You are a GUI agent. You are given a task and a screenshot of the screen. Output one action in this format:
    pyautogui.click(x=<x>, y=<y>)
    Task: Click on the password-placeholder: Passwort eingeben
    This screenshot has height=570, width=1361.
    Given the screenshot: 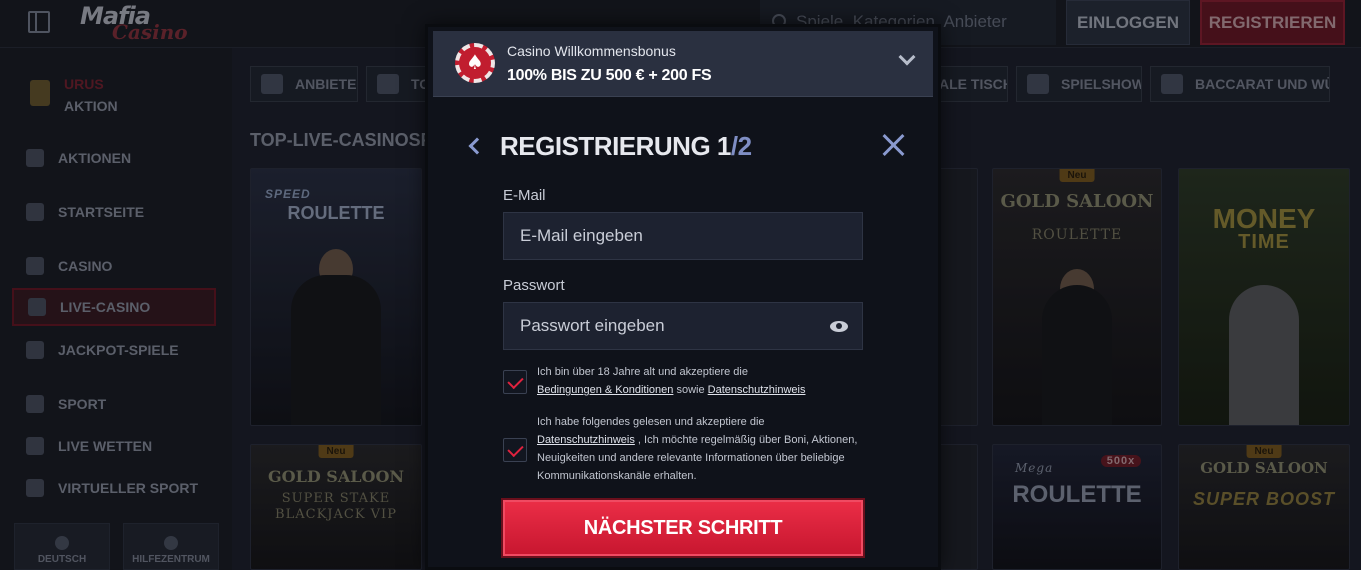 What is the action you would take?
    pyautogui.click(x=592, y=325)
    